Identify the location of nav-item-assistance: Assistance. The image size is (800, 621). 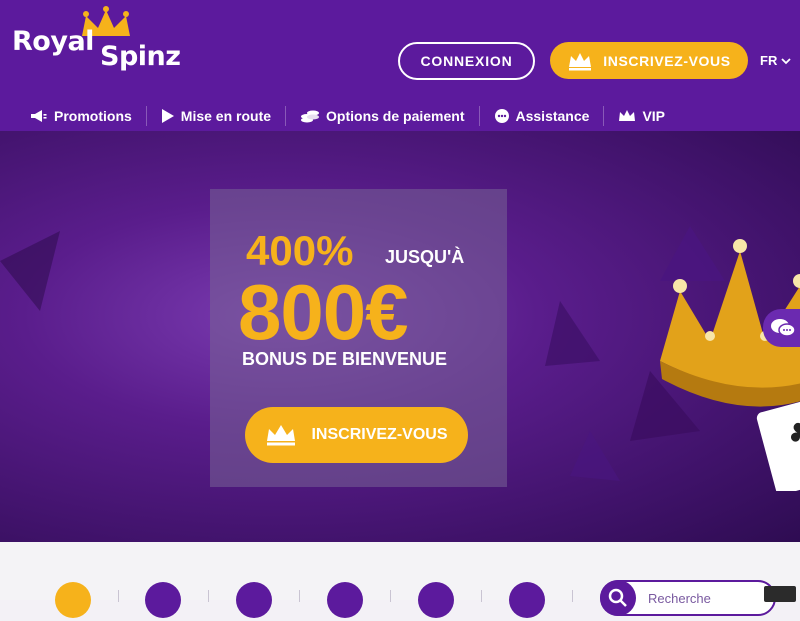
(542, 115).